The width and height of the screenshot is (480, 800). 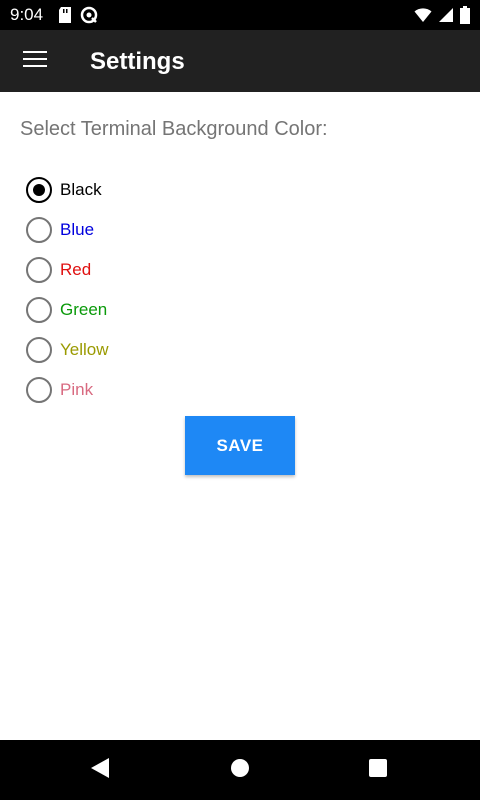 I want to click on color-prompt: Select Terminal Background Color:, so click(x=174, y=129).